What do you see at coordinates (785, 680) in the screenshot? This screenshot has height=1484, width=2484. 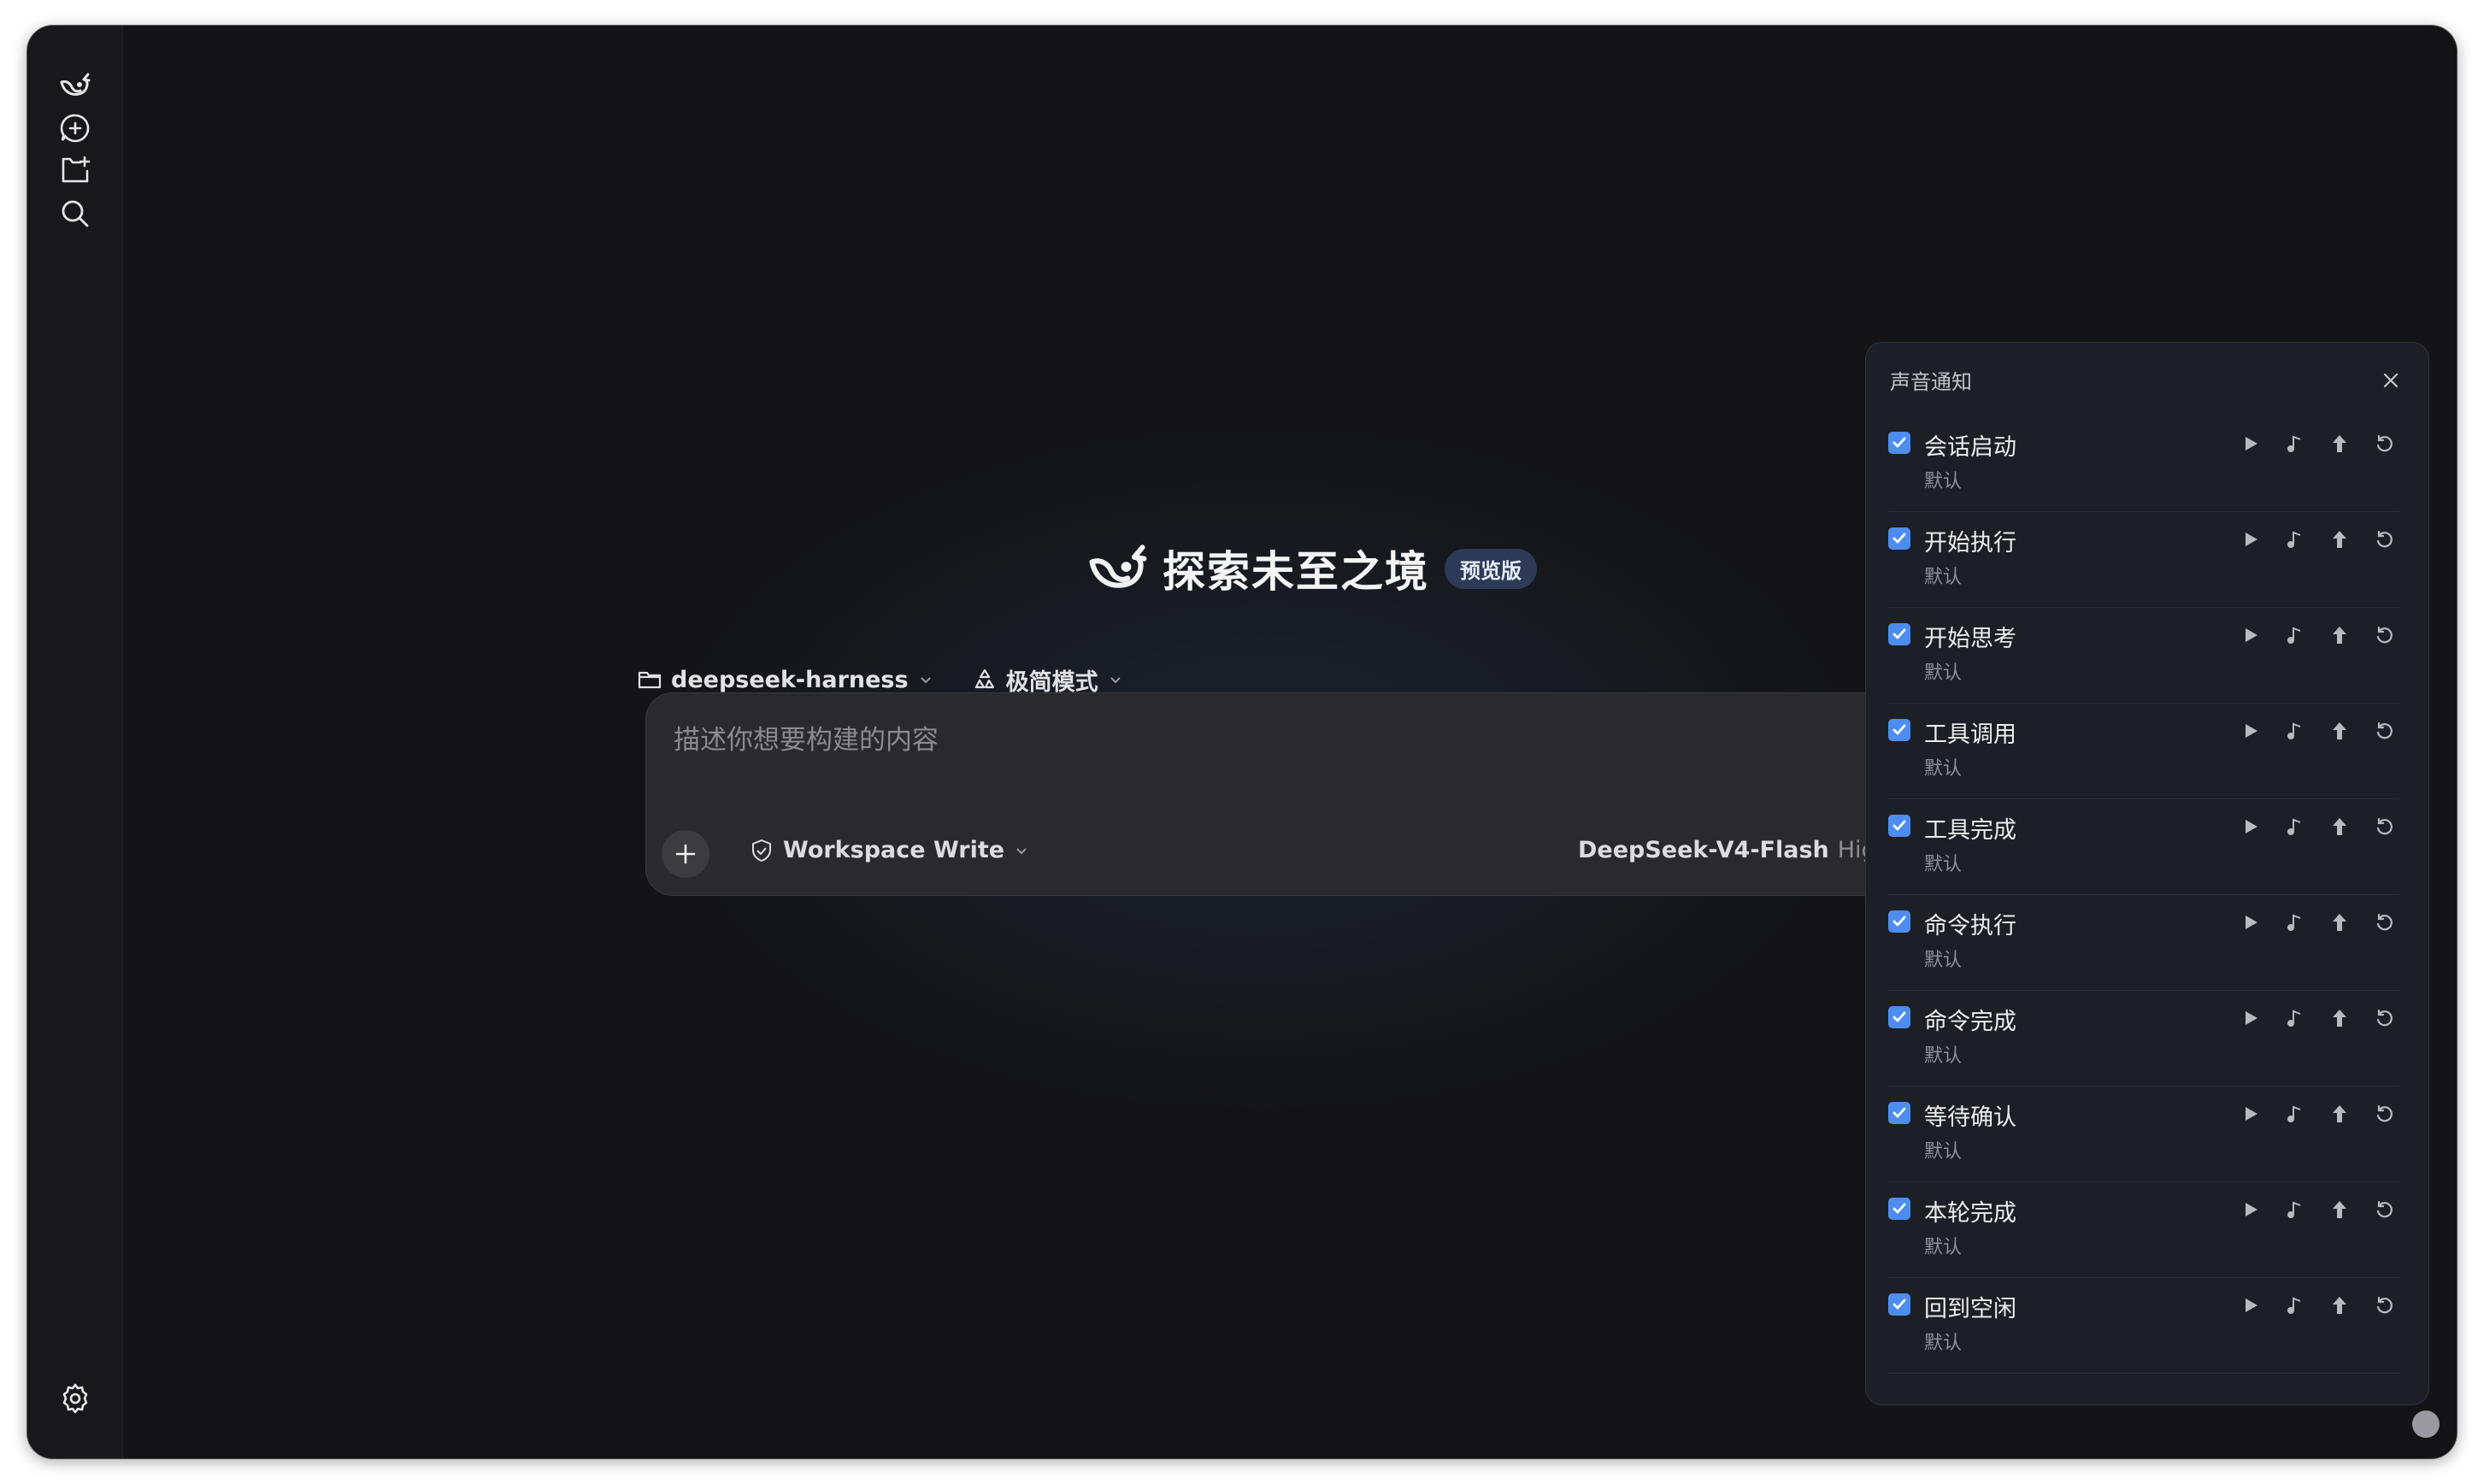 I see `project-selector: deepseek-harness` at bounding box center [785, 680].